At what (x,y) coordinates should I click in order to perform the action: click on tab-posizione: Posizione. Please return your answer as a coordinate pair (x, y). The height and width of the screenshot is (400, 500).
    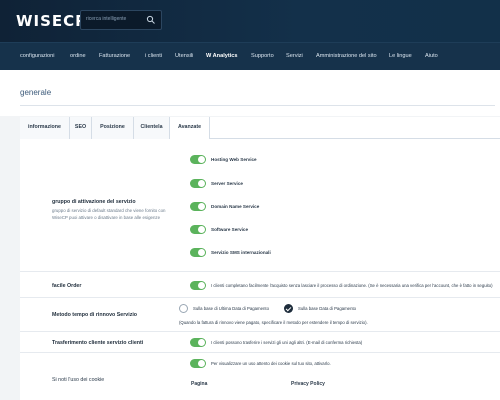
    Looking at the image, I should click on (113, 128).